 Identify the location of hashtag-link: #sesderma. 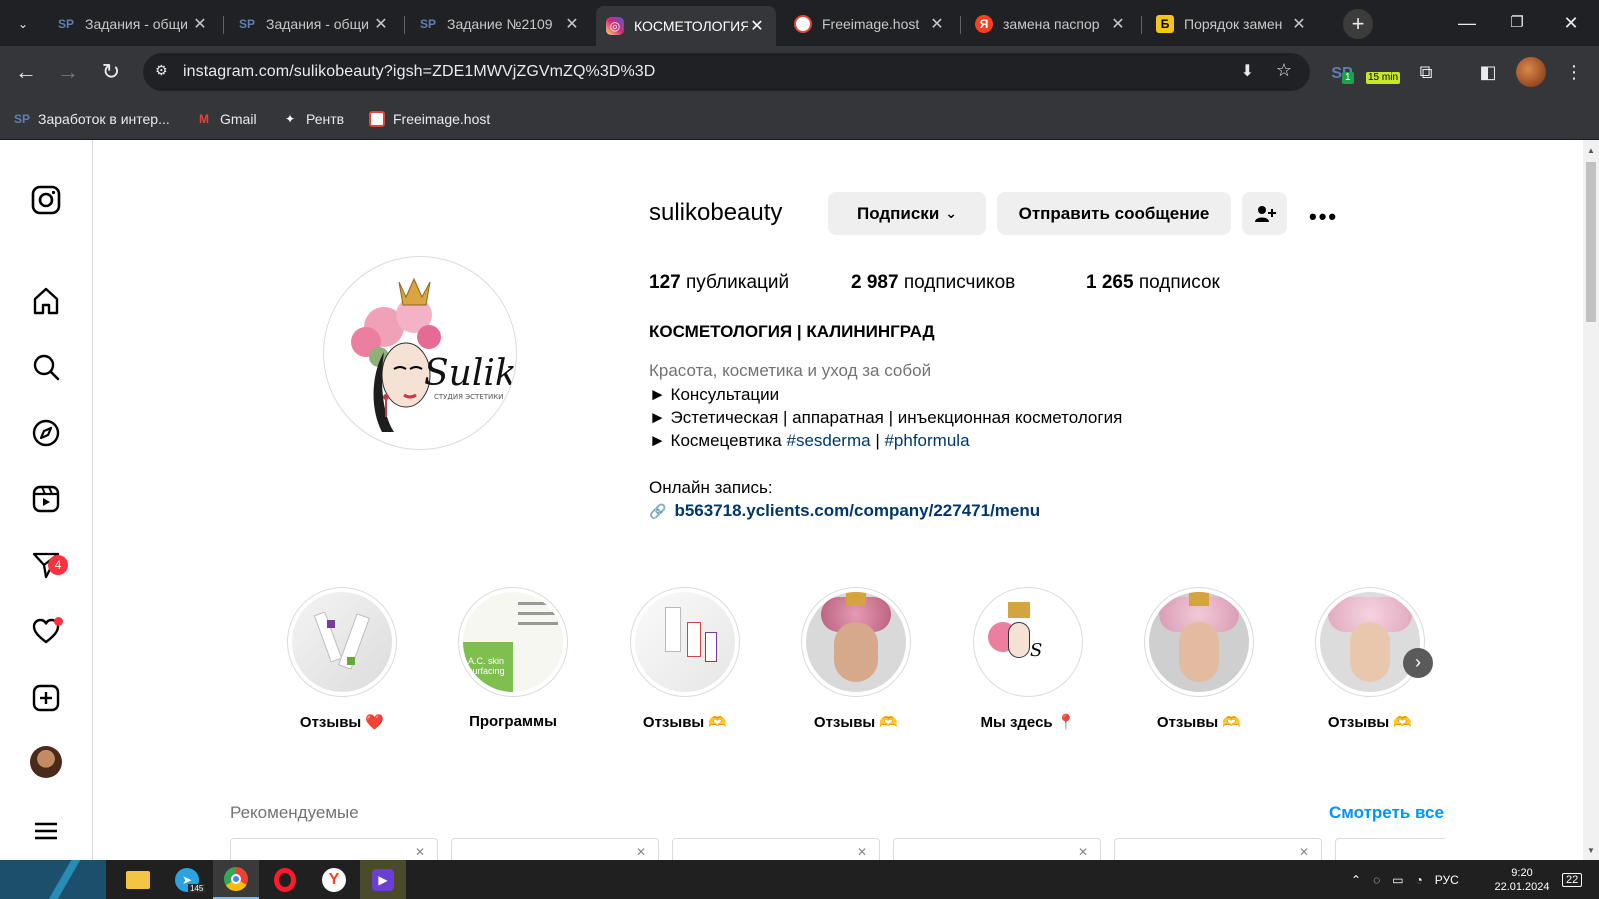
(828, 440).